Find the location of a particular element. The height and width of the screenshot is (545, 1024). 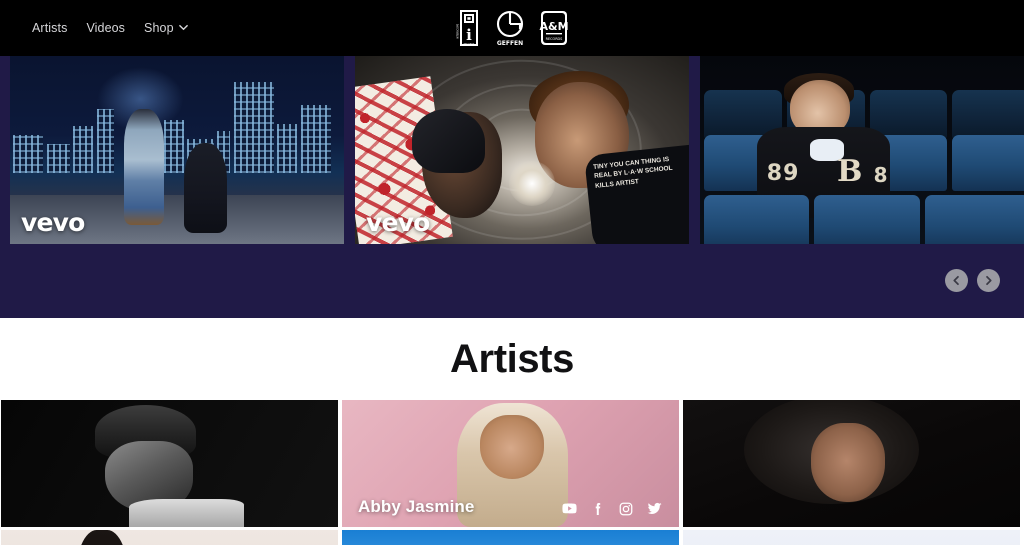

artist-name-label: Abby Jasmine is located at coordinates (416, 506).